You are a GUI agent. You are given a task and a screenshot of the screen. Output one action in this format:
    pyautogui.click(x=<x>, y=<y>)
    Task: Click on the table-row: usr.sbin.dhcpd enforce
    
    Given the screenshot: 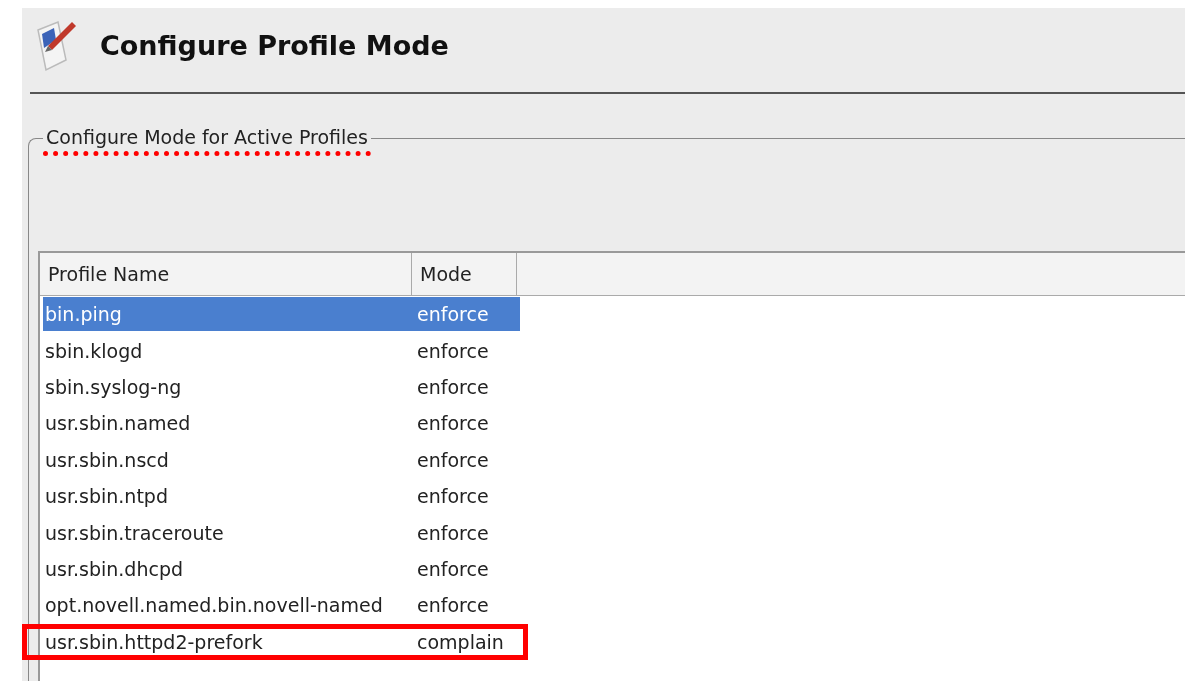 What is the action you would take?
    pyautogui.click(x=275, y=569)
    